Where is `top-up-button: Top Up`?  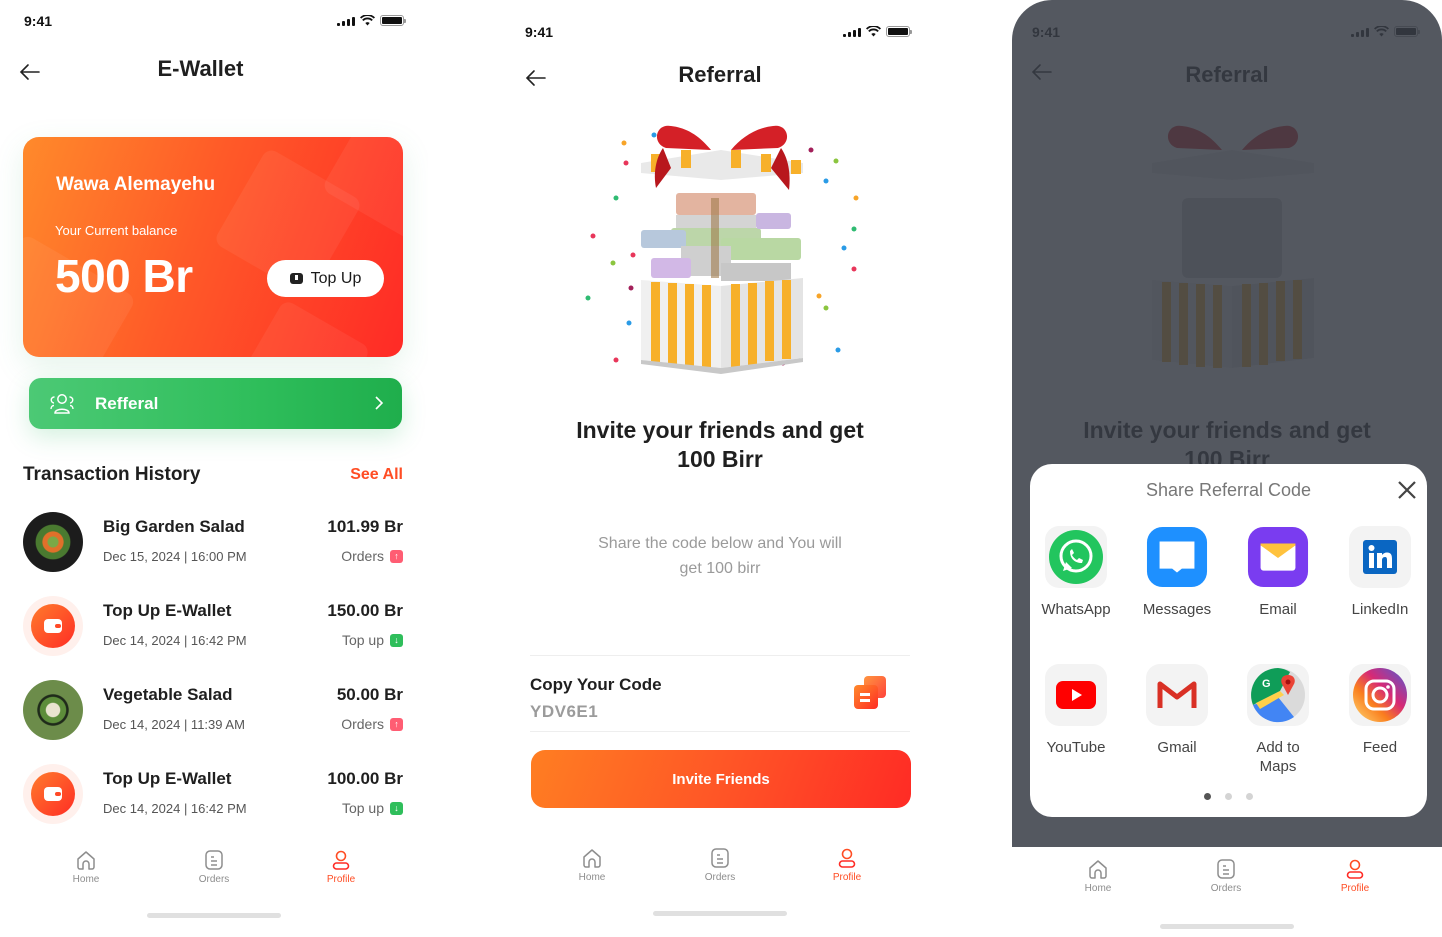
top-up-button: Top Up is located at coordinates (325, 278).